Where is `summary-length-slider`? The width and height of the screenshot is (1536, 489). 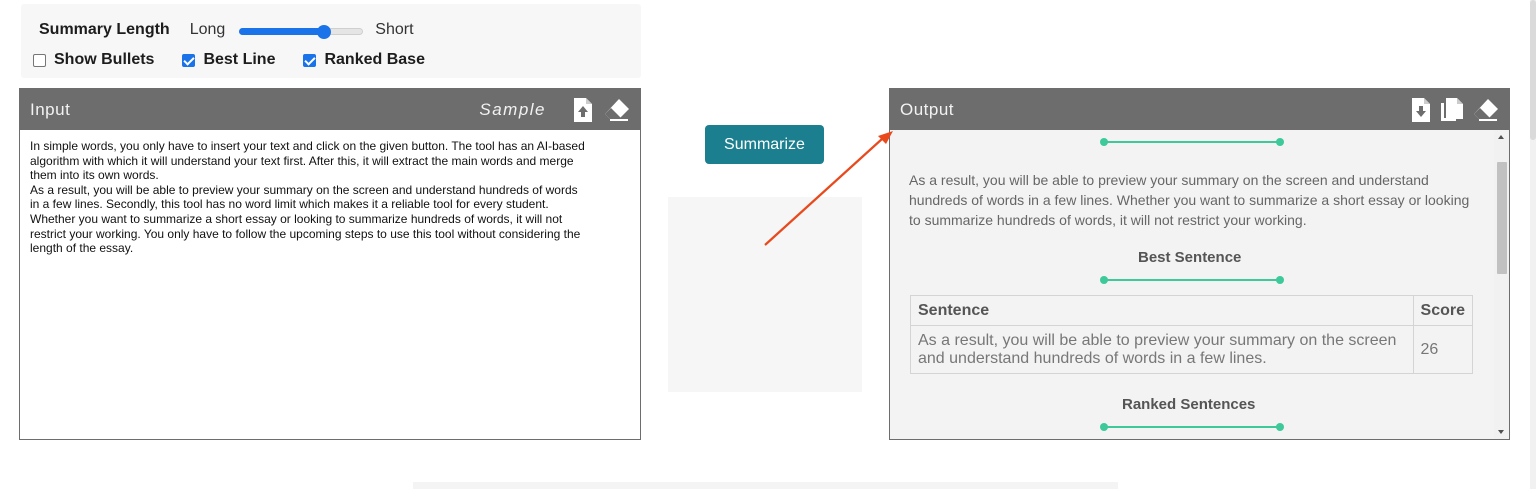 summary-length-slider is located at coordinates (301, 32).